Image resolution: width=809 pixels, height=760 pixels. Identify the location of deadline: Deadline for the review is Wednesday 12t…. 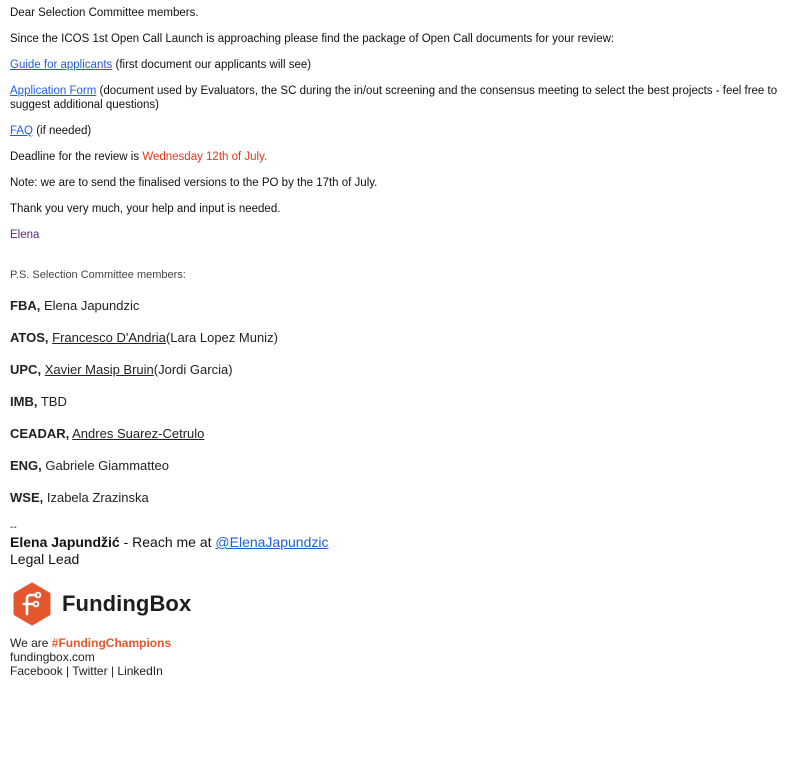
(407, 157).